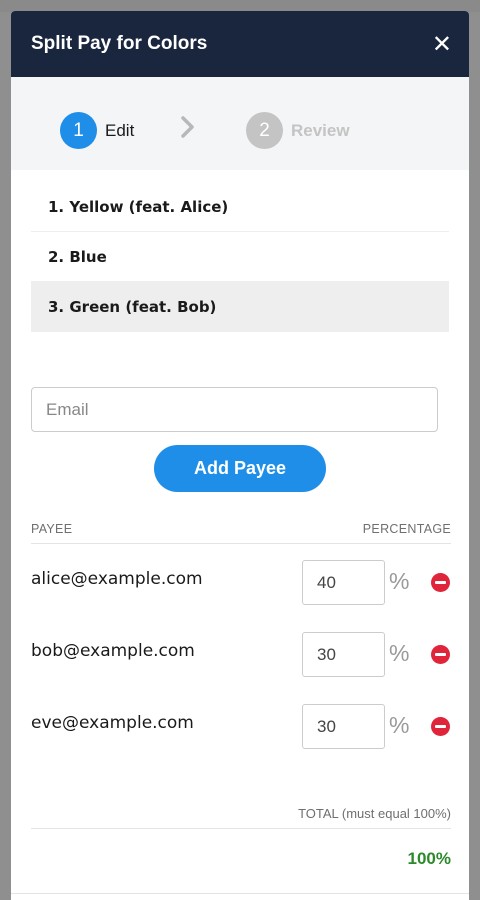 The width and height of the screenshot is (480, 900). What do you see at coordinates (117, 579) in the screenshot?
I see `payee-email: alice@example.com` at bounding box center [117, 579].